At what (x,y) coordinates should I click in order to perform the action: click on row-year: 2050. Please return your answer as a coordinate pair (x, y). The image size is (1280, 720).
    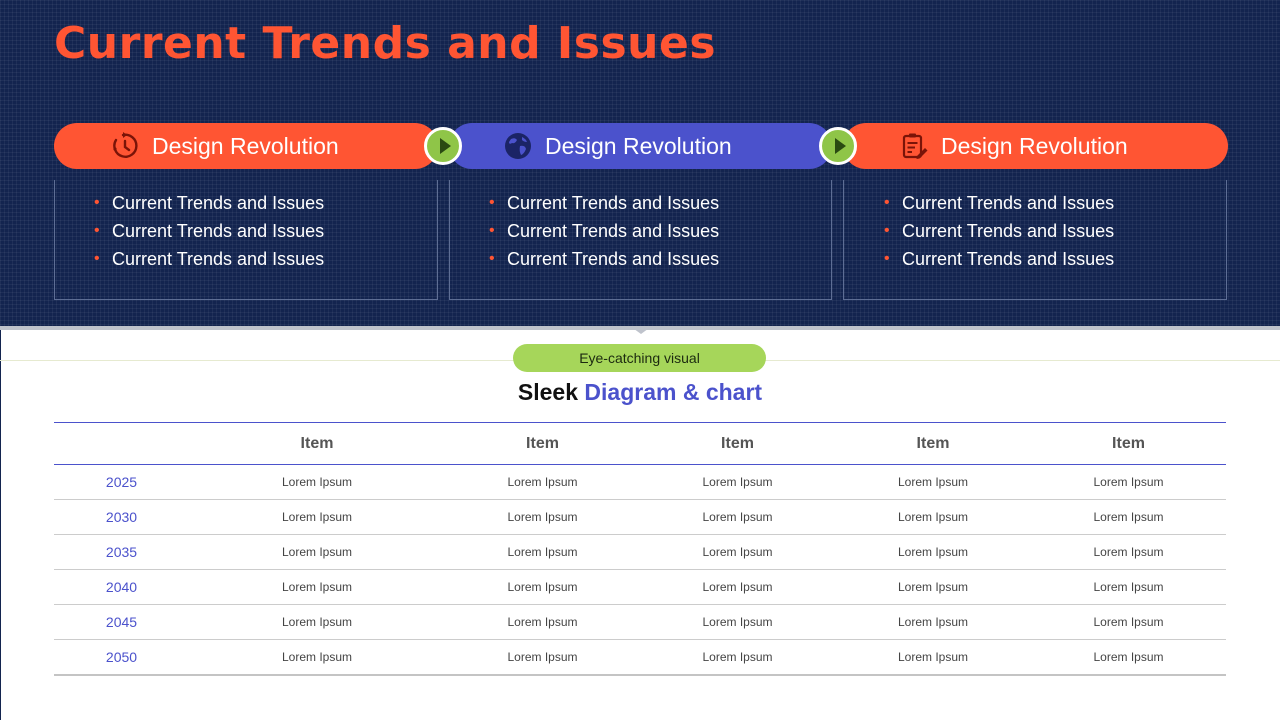
    Looking at the image, I should click on (121, 656).